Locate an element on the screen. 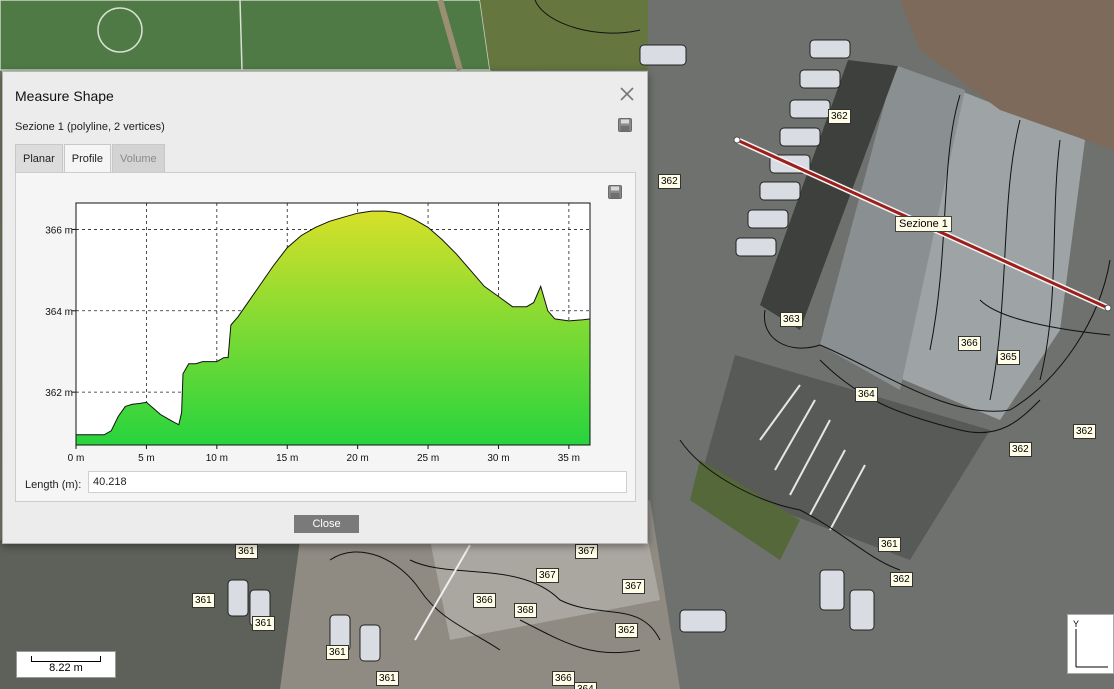 The image size is (1114, 689). x-tick-label: 35 m is located at coordinates (569, 458).